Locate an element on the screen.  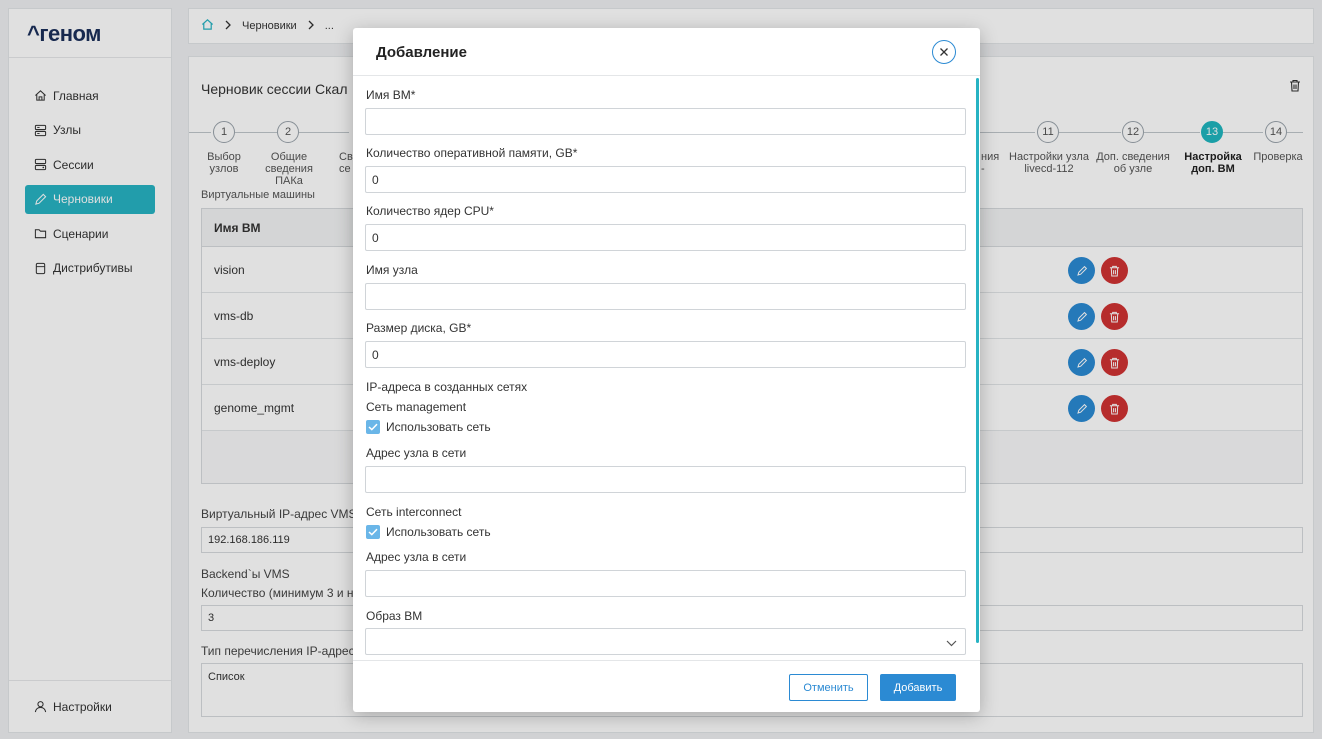
network-name-label: Сеть management is located at coordinates (416, 407).